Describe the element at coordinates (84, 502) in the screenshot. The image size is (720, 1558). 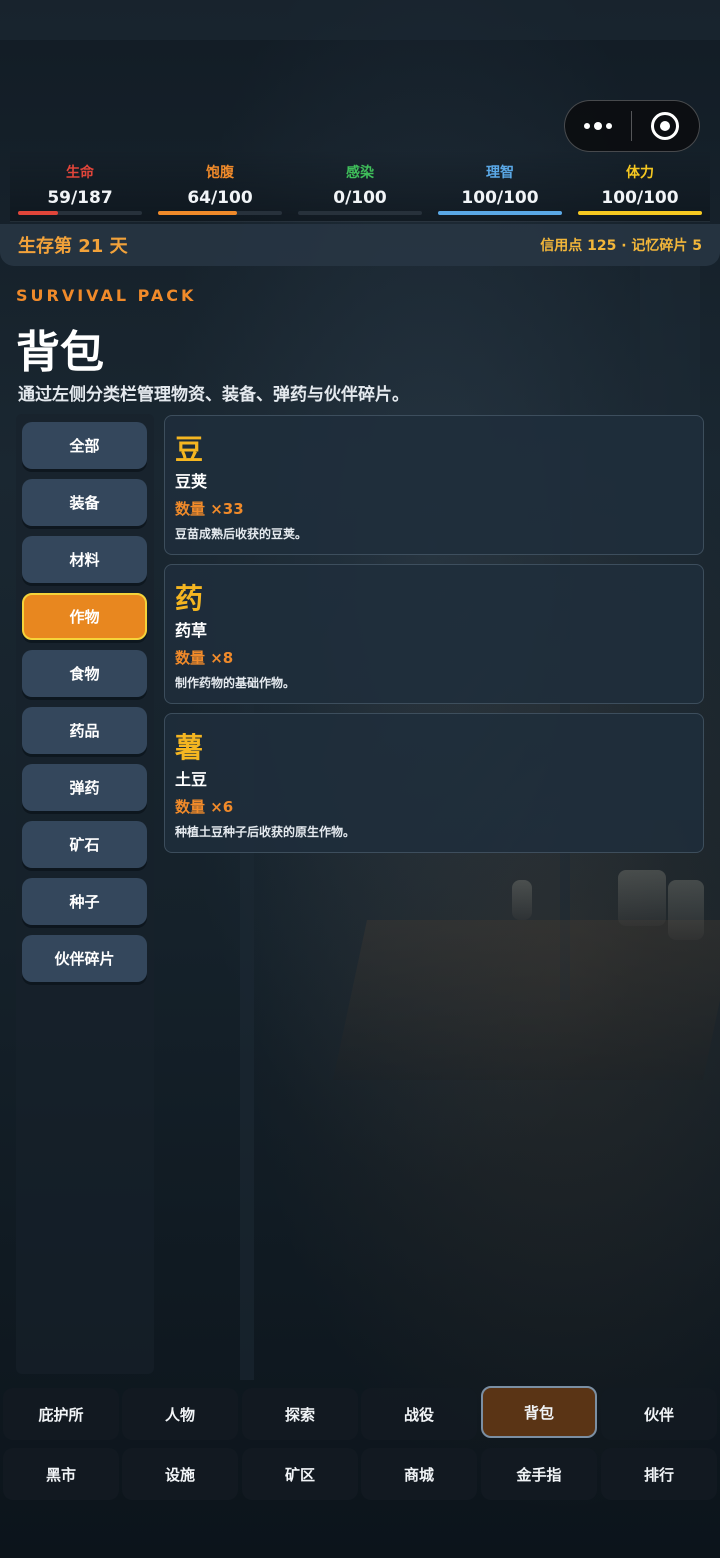
I see `category-equipment: 装备` at that location.